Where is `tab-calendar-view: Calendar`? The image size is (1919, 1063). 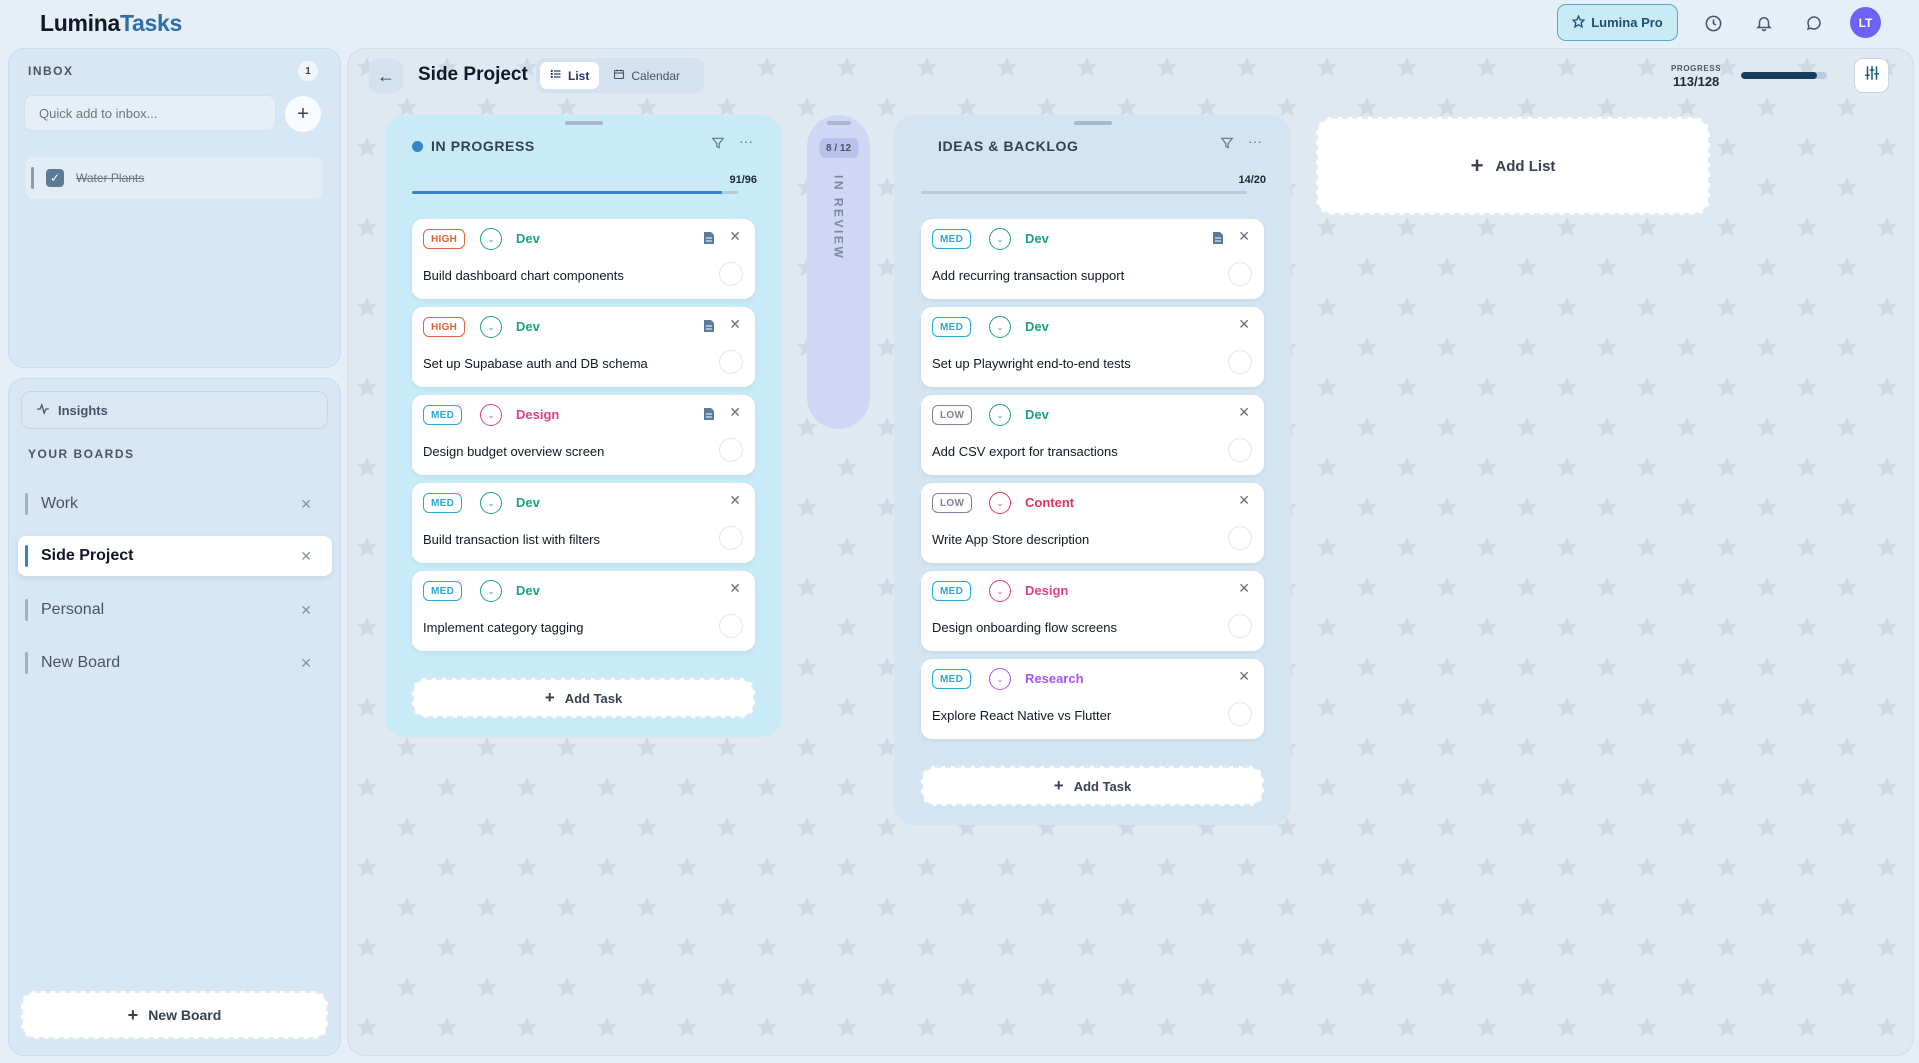
tab-calendar-view: Calendar is located at coordinates (646, 75).